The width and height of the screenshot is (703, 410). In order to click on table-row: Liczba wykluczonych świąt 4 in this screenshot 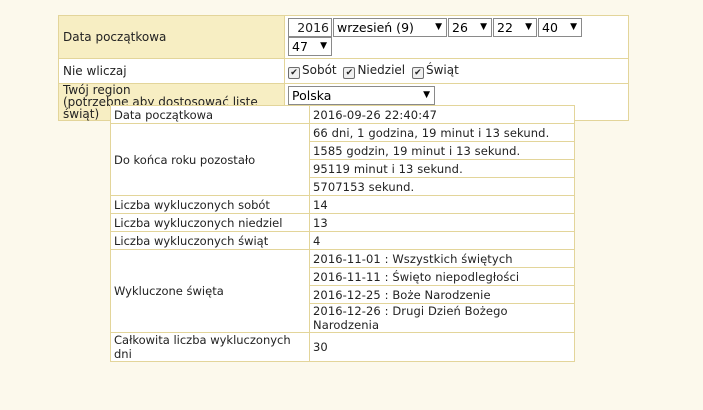, I will do `click(342, 240)`.